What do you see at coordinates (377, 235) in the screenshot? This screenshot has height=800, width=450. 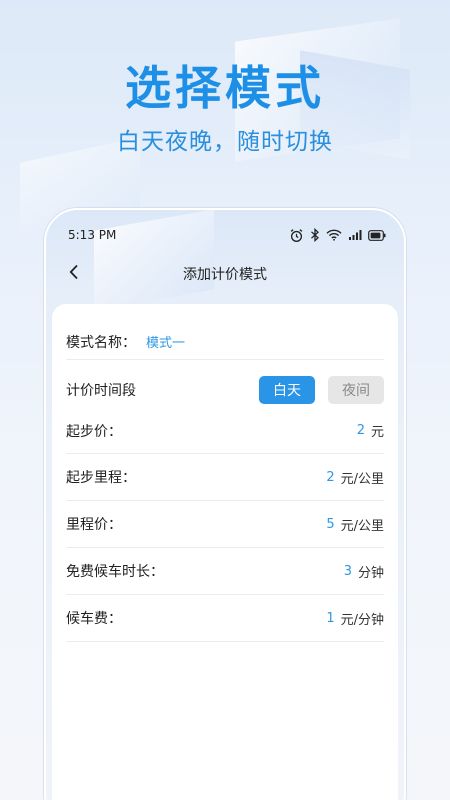 I see `battery-icon` at bounding box center [377, 235].